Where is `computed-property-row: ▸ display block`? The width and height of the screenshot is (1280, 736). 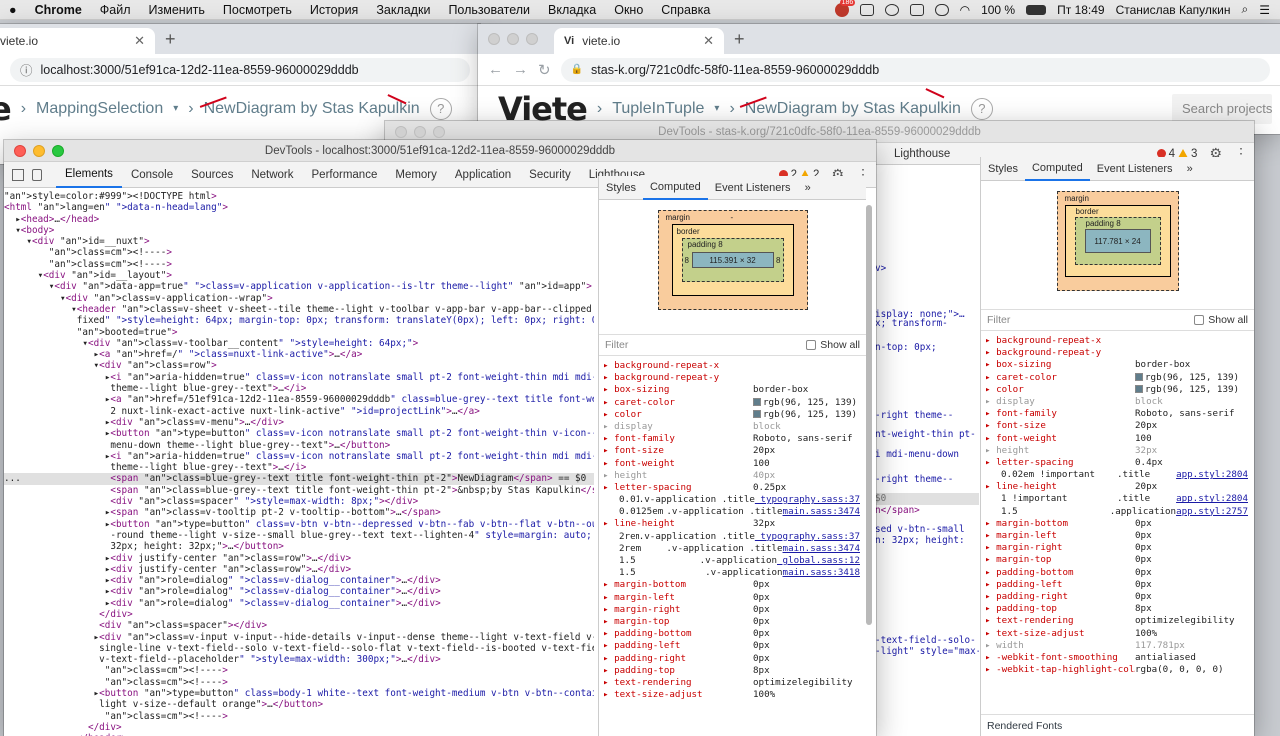
computed-property-row: ▸ display block is located at coordinates (1117, 402).